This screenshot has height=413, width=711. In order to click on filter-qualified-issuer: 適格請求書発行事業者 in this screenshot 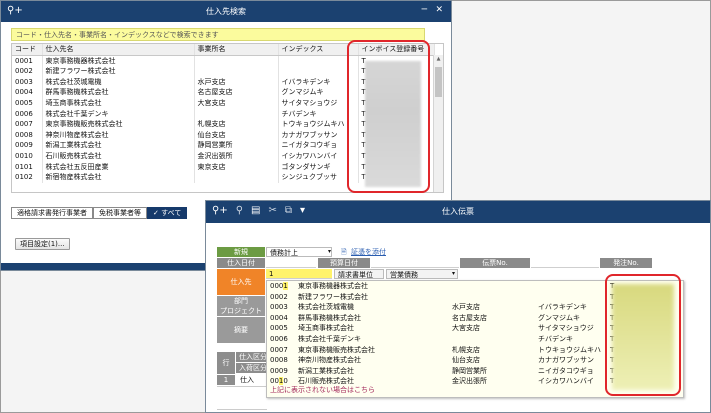, I will do `click(52, 213)`.